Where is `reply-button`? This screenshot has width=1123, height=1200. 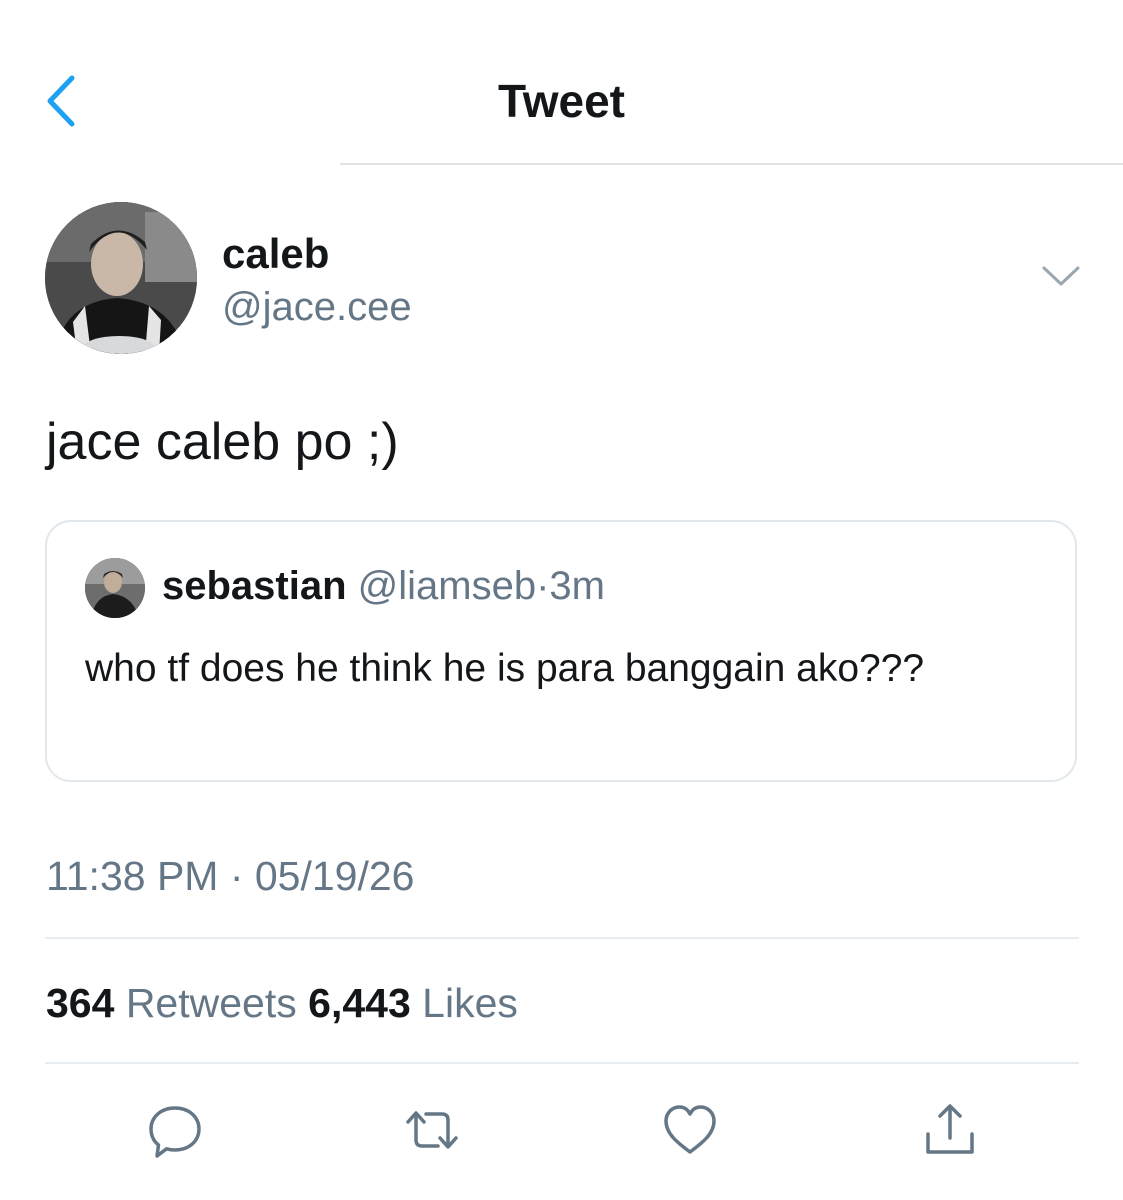
reply-button is located at coordinates (175, 1130).